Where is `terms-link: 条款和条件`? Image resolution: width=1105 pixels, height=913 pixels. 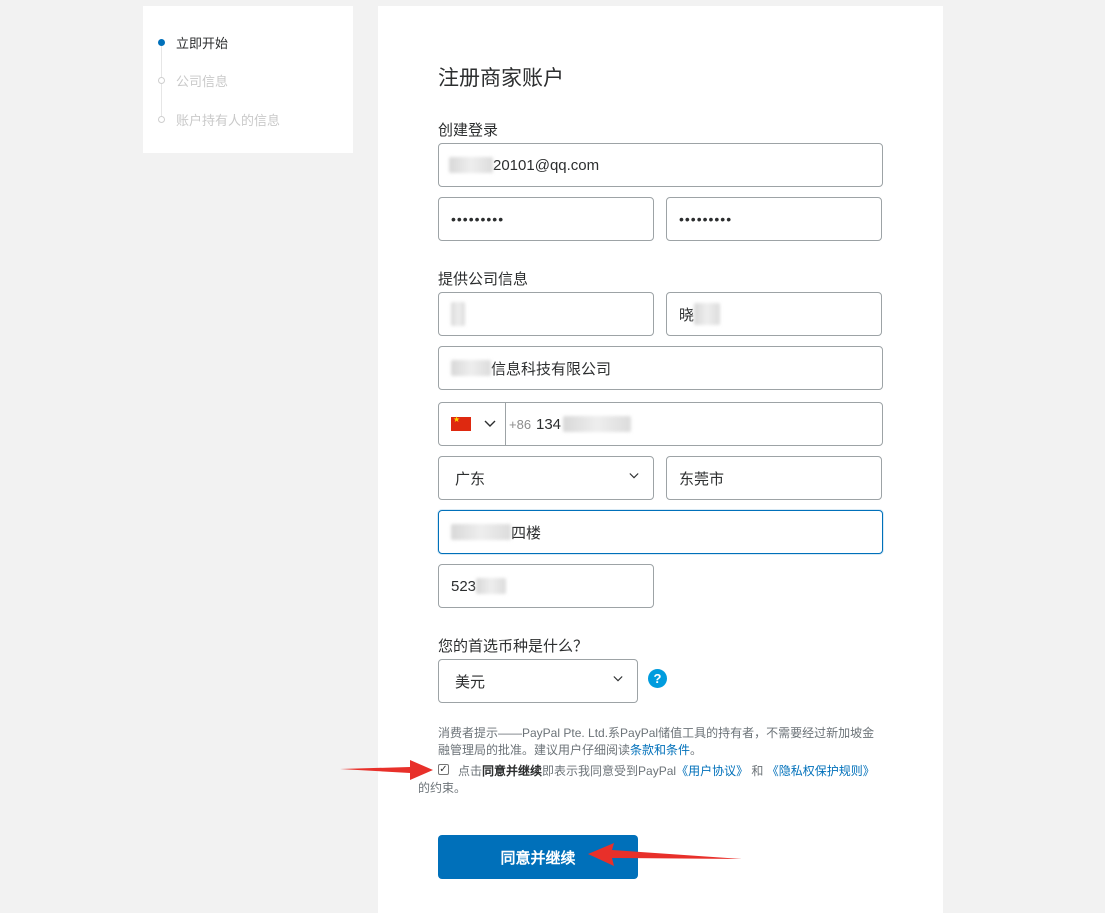
terms-link: 条款和条件 is located at coordinates (660, 750).